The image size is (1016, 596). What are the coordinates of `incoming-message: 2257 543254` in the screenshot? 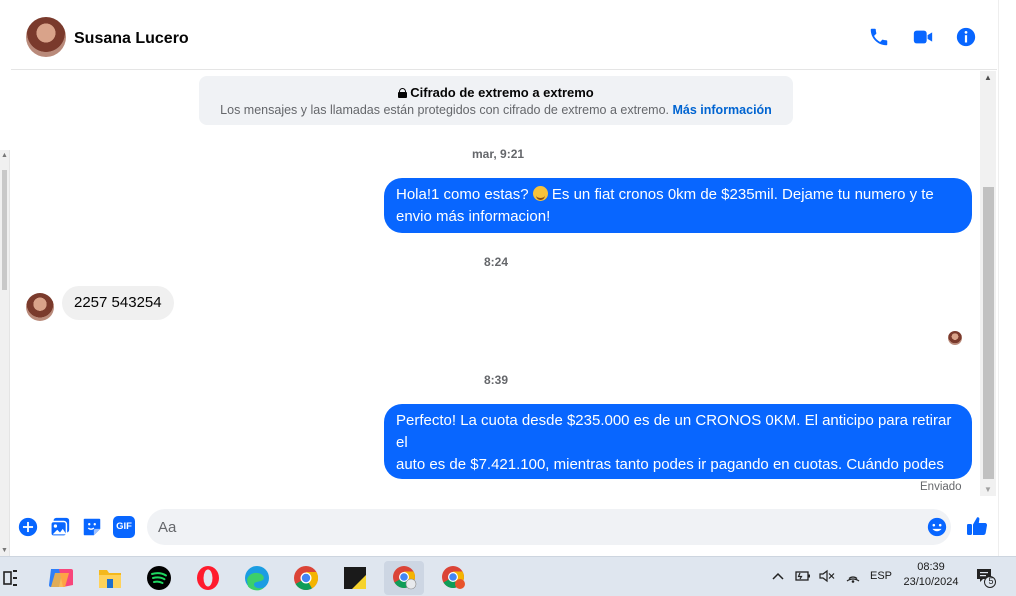 It's located at (118, 303).